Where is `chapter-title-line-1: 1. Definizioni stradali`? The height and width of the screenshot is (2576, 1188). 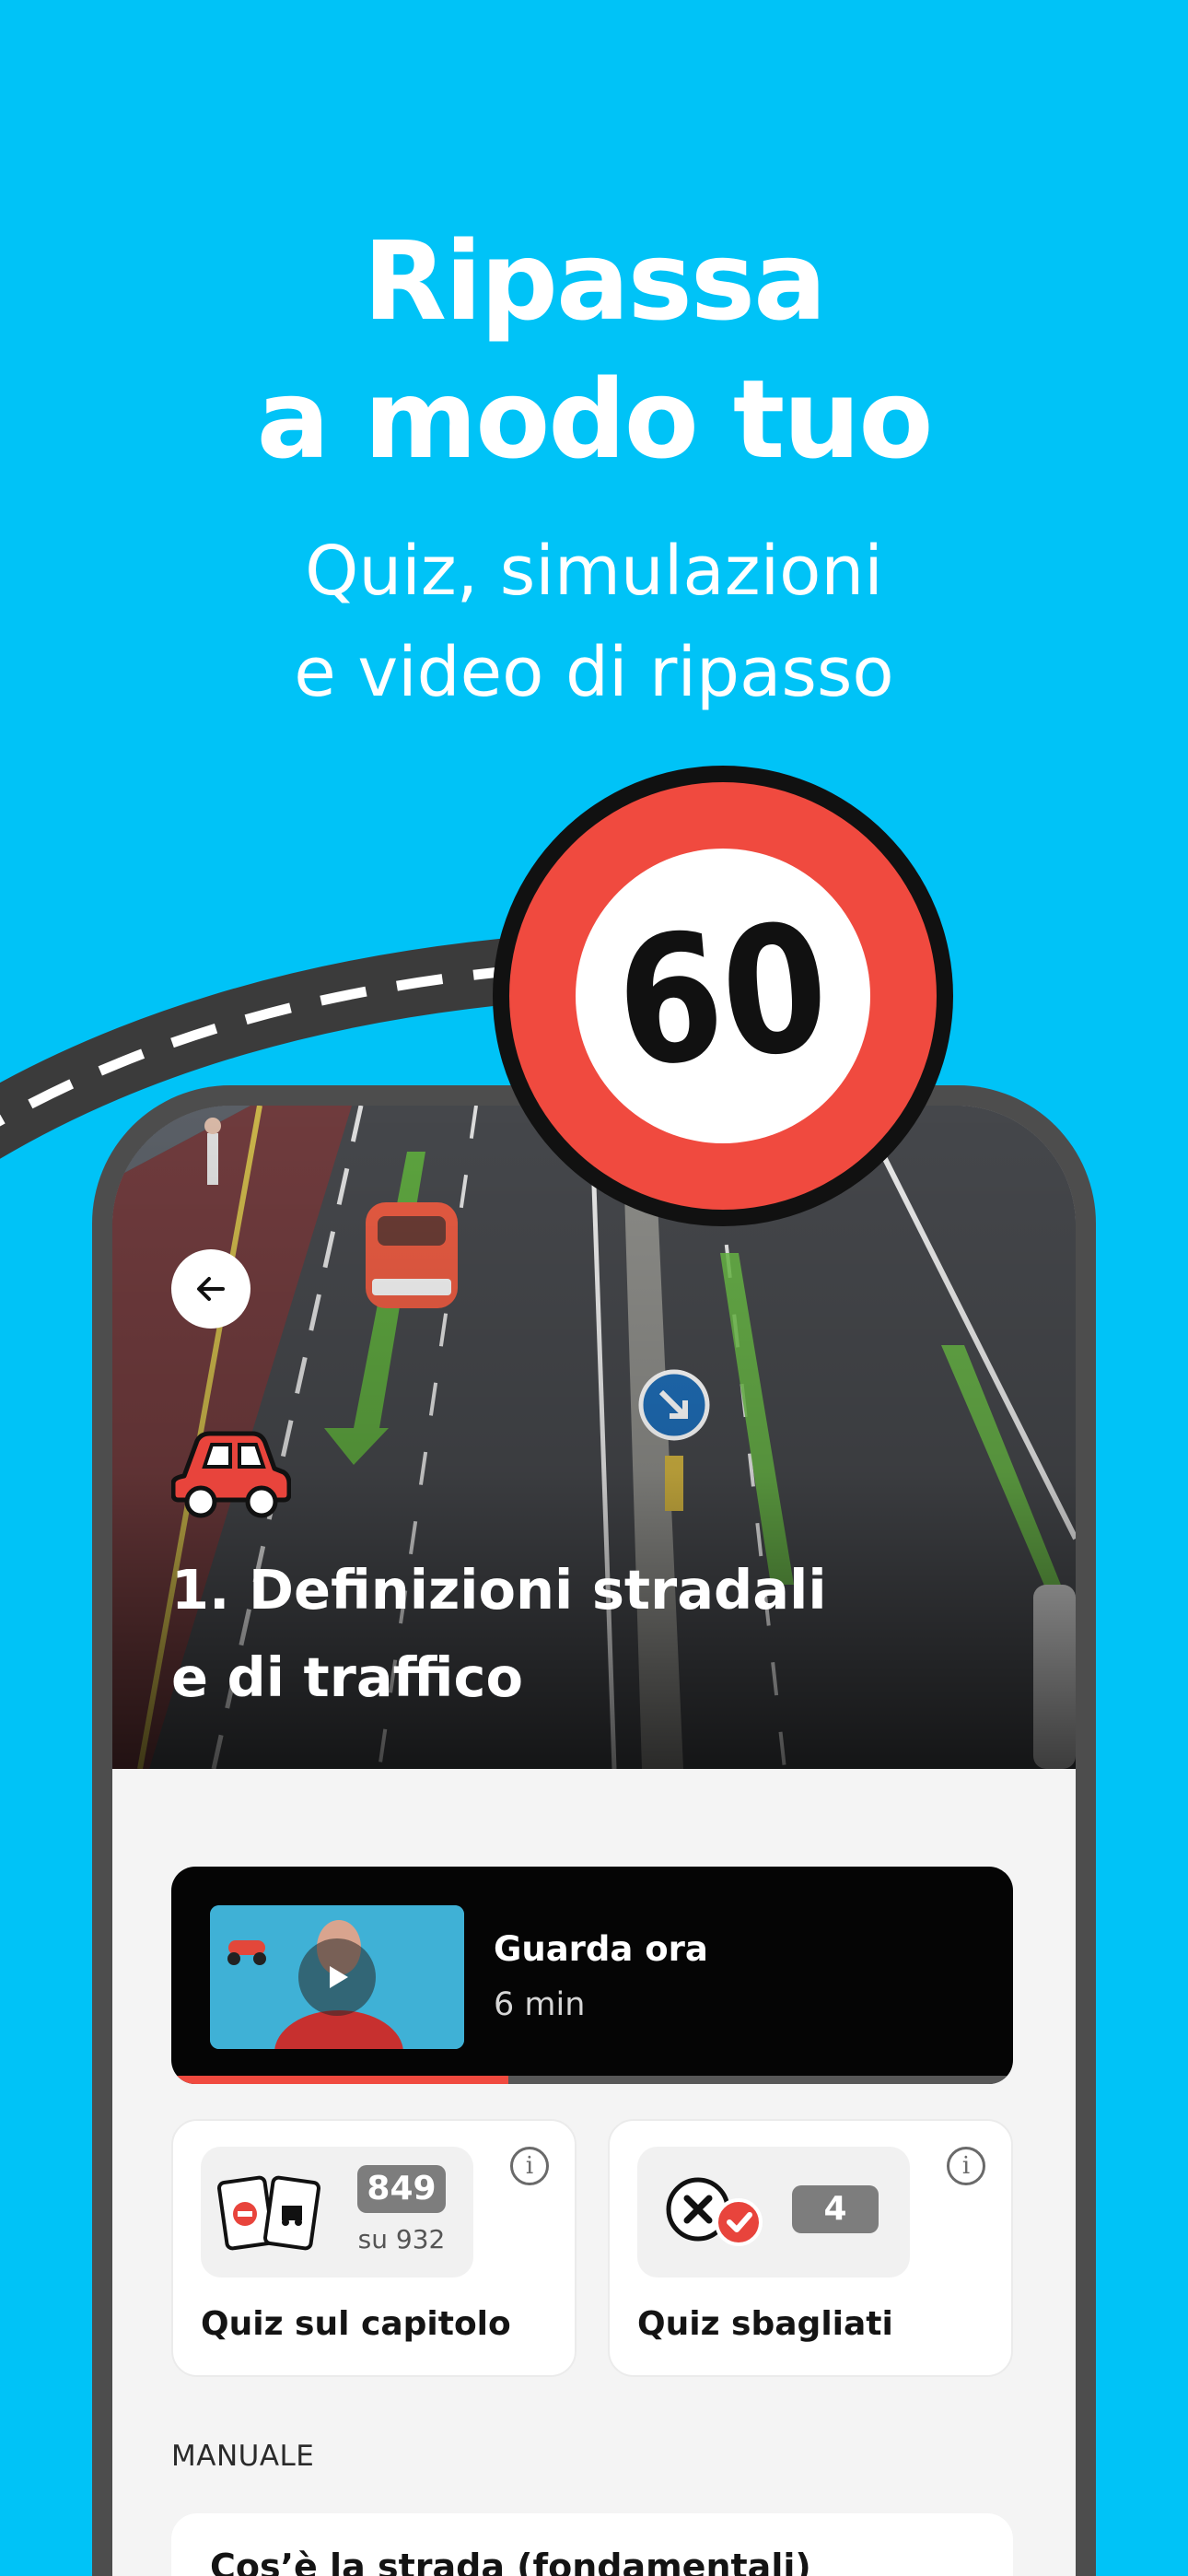
chapter-title-line-1: 1. Definizioni stradali is located at coordinates (499, 1590).